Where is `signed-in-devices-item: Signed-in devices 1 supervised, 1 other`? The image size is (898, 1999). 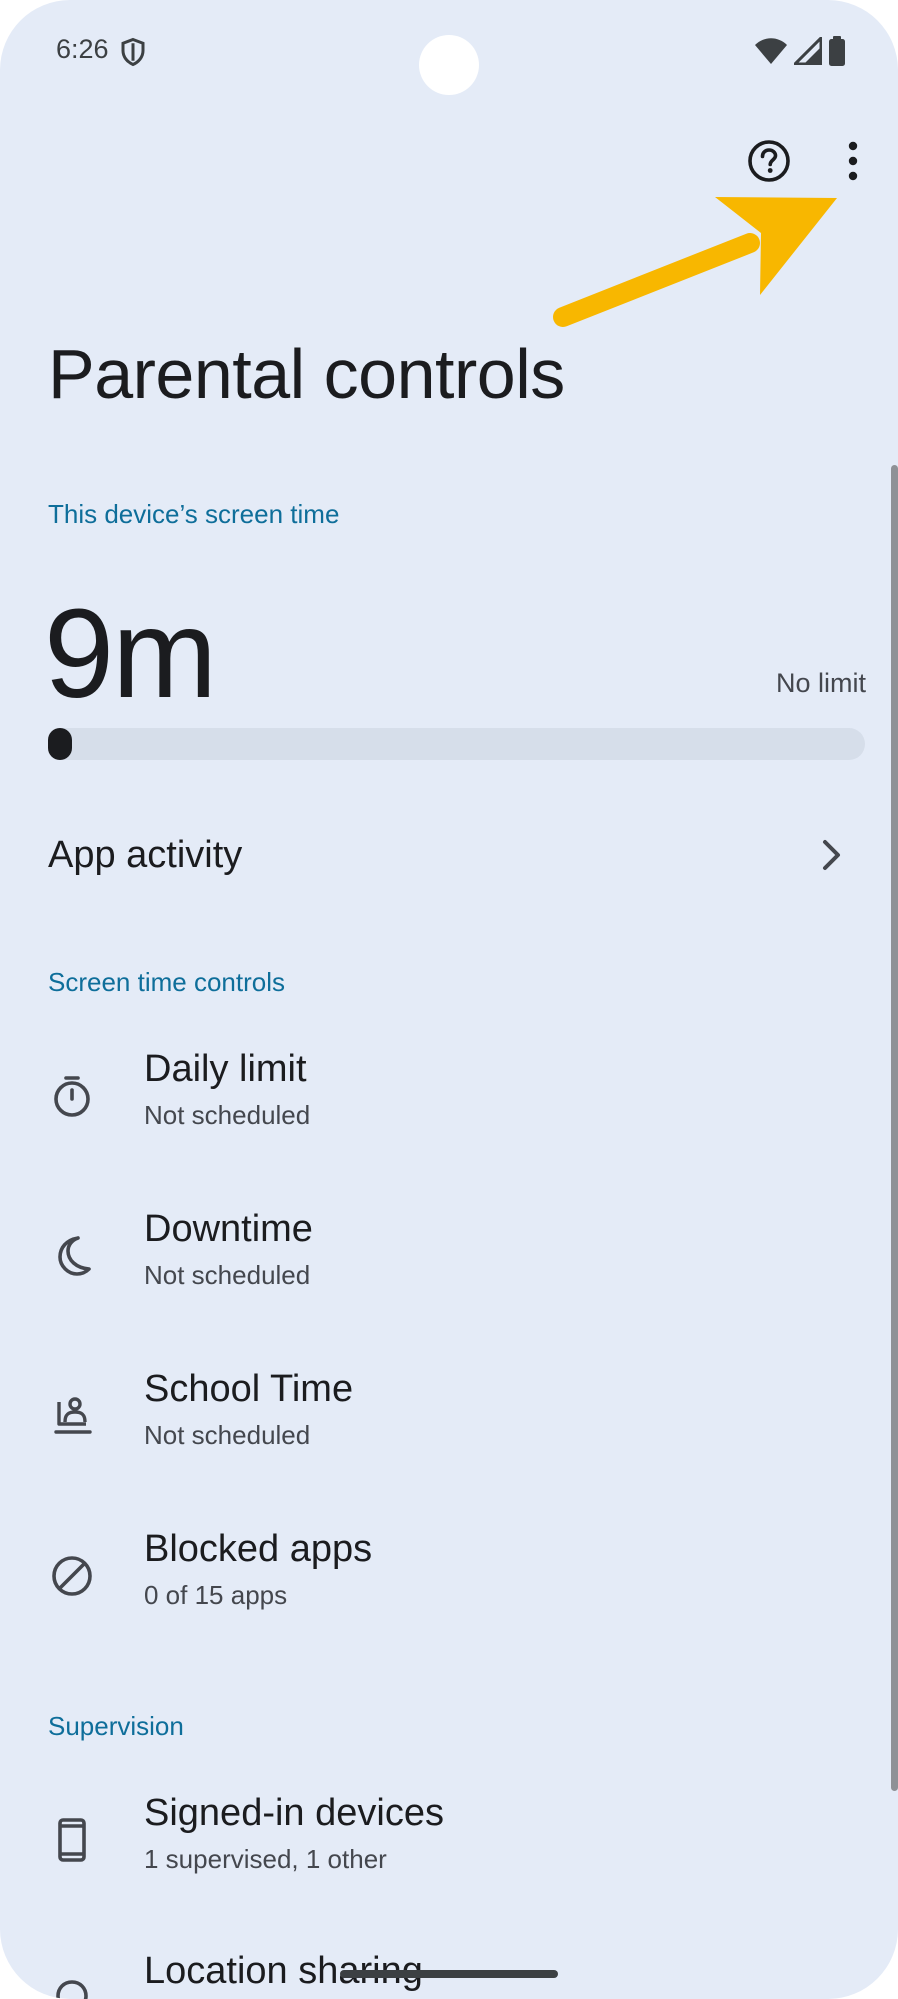 signed-in-devices-item: Signed-in devices 1 supervised, 1 other is located at coordinates (440, 1840).